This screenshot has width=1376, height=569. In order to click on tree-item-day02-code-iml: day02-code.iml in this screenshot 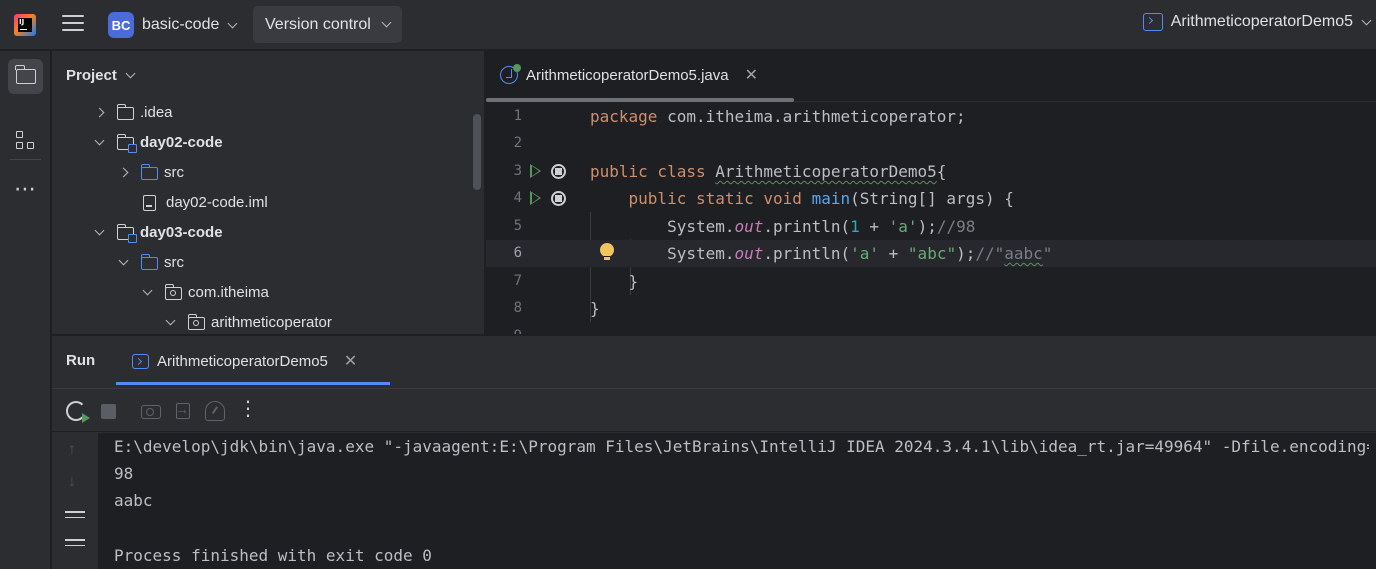, I will do `click(205, 202)`.